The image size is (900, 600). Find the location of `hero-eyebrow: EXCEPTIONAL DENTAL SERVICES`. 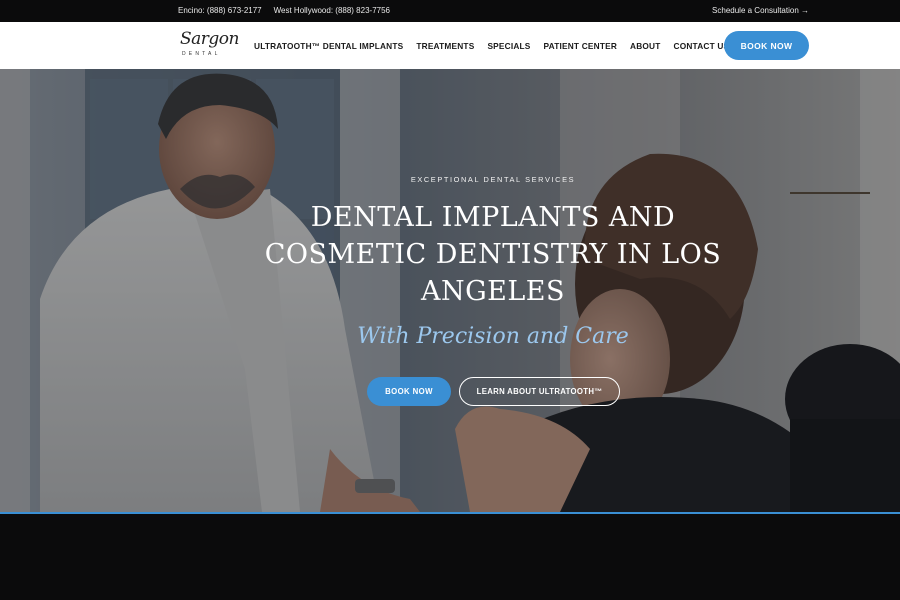

hero-eyebrow: EXCEPTIONAL DENTAL SERVICES is located at coordinates (493, 179).